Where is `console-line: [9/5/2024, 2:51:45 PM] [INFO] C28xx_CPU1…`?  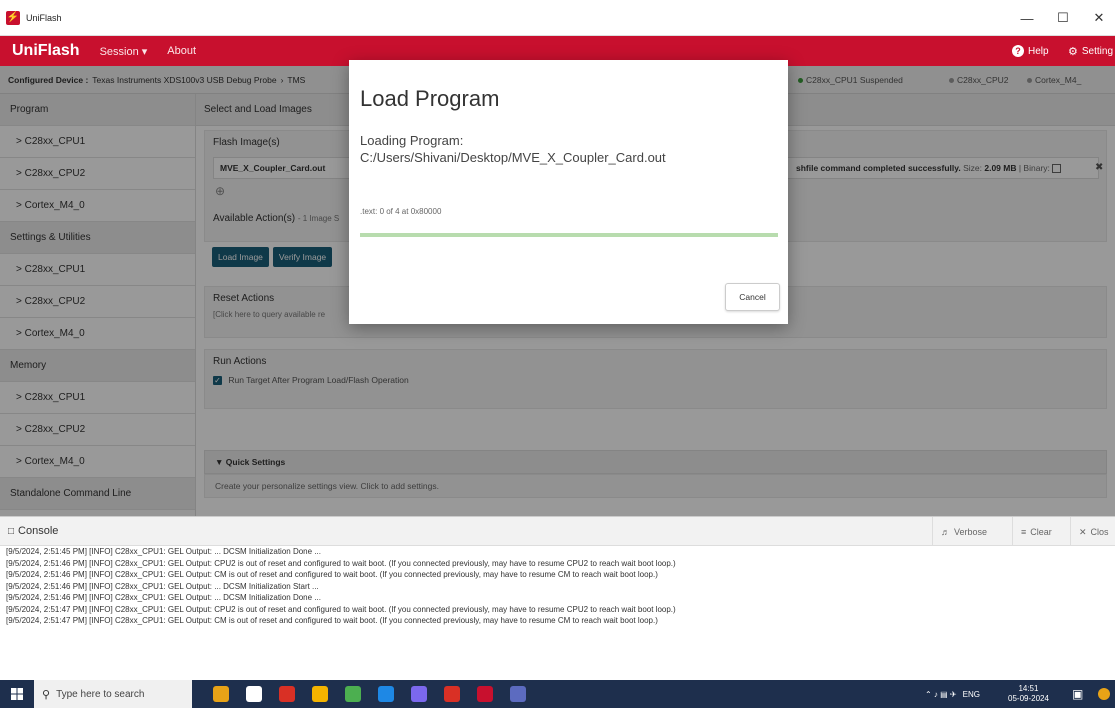 console-line: [9/5/2024, 2:51:45 PM] [INFO] C28xx_CPU1… is located at coordinates (163, 551).